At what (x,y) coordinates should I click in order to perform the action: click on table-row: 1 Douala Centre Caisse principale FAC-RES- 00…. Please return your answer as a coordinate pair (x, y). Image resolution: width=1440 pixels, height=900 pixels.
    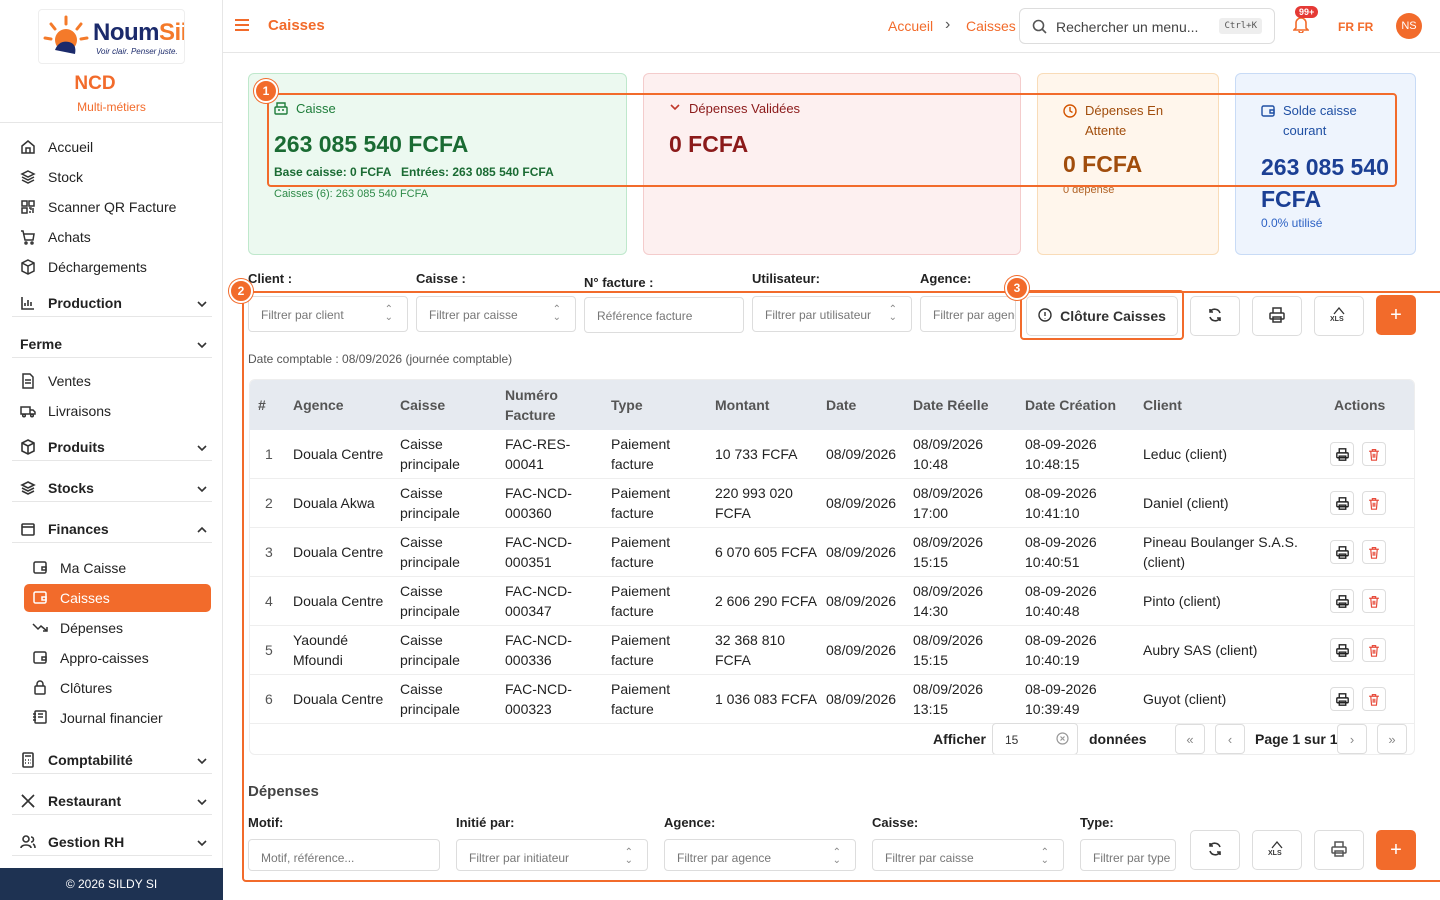
    Looking at the image, I should click on (832, 454).